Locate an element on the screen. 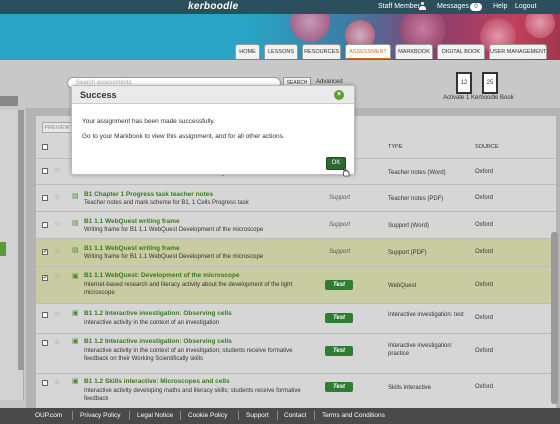 The height and width of the screenshot is (424, 560). help-link: Help is located at coordinates (500, 6).